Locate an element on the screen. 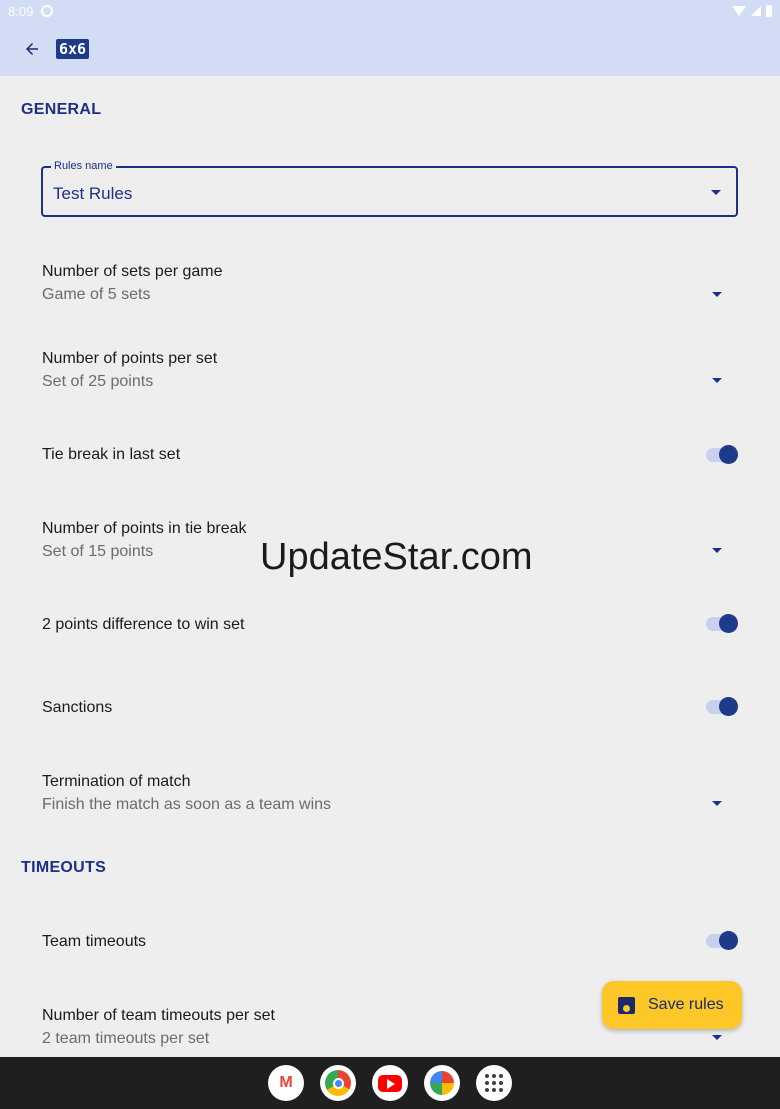 The image size is (780, 1109). photos-pinwheel is located at coordinates (442, 1083).